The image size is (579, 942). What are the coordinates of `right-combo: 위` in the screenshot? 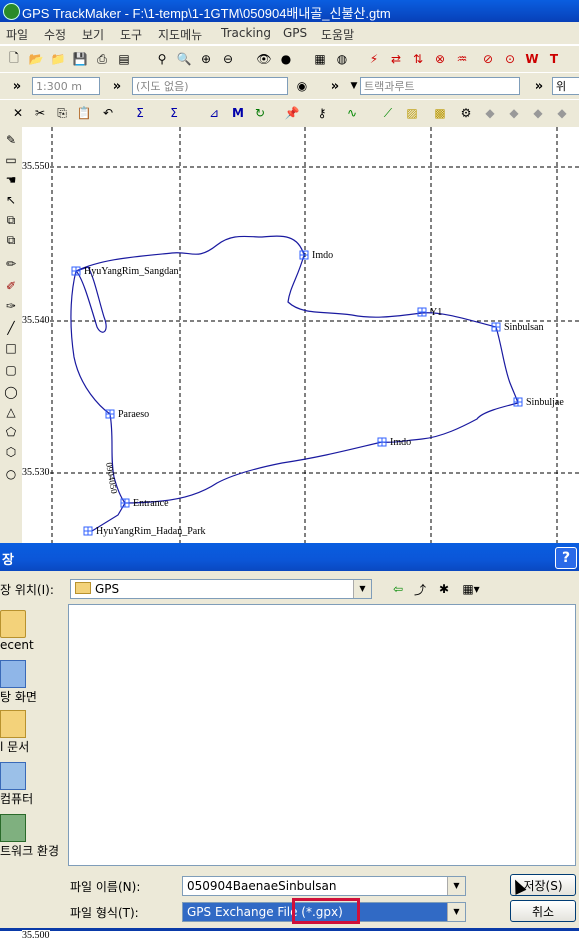 It's located at (565, 86).